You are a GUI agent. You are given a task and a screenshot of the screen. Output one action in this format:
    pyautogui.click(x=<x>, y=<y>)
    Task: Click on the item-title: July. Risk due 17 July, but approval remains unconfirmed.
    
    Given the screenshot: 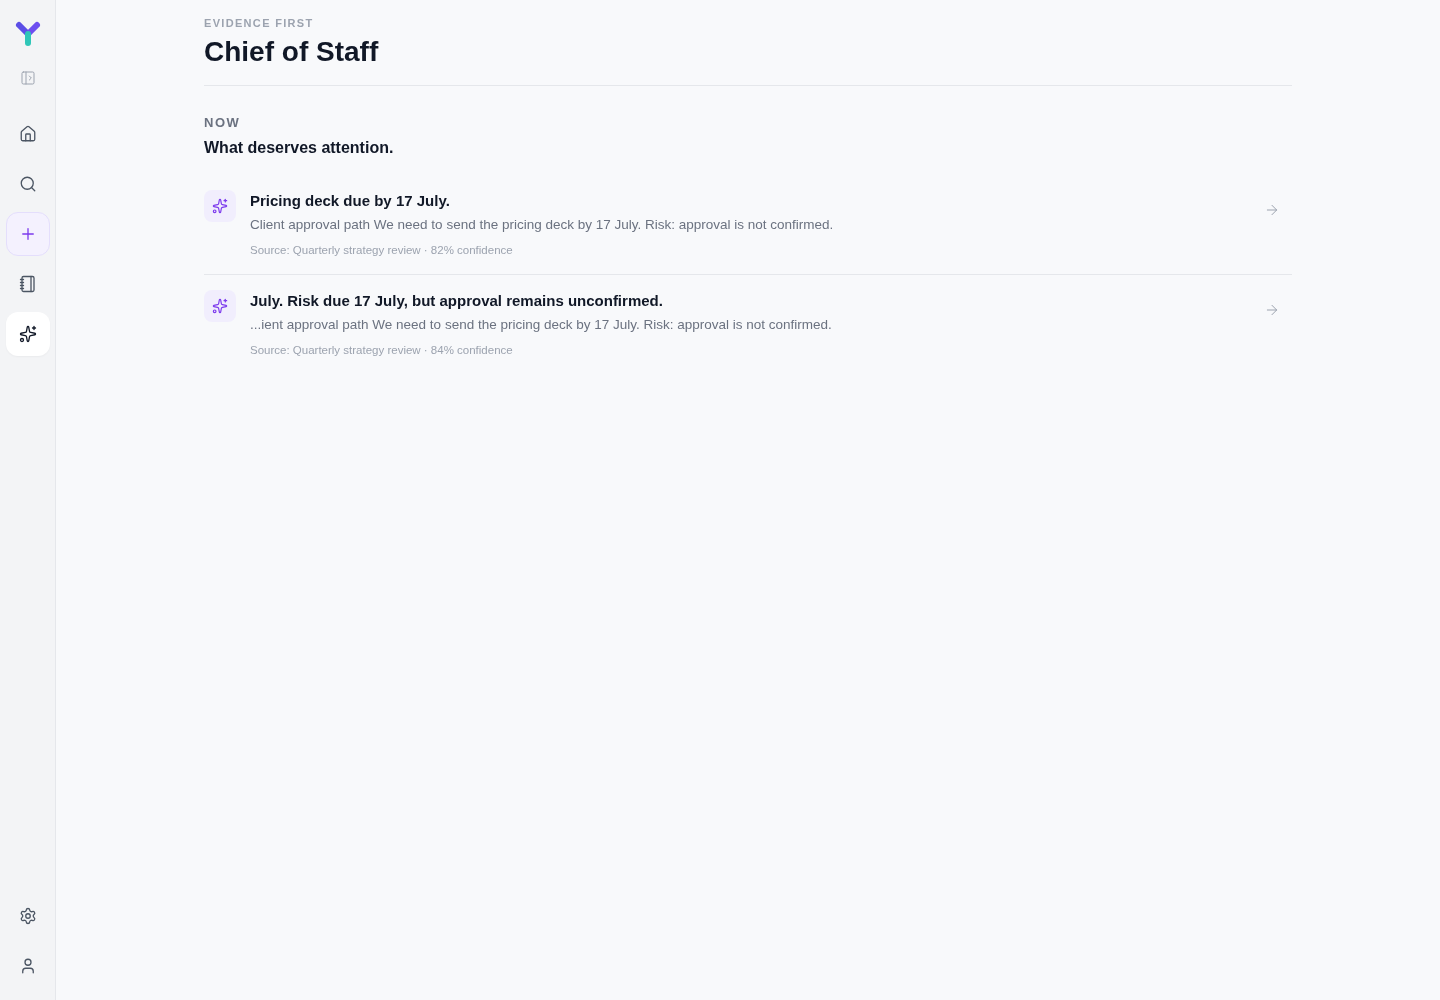 What is the action you would take?
    pyautogui.click(x=457, y=301)
    